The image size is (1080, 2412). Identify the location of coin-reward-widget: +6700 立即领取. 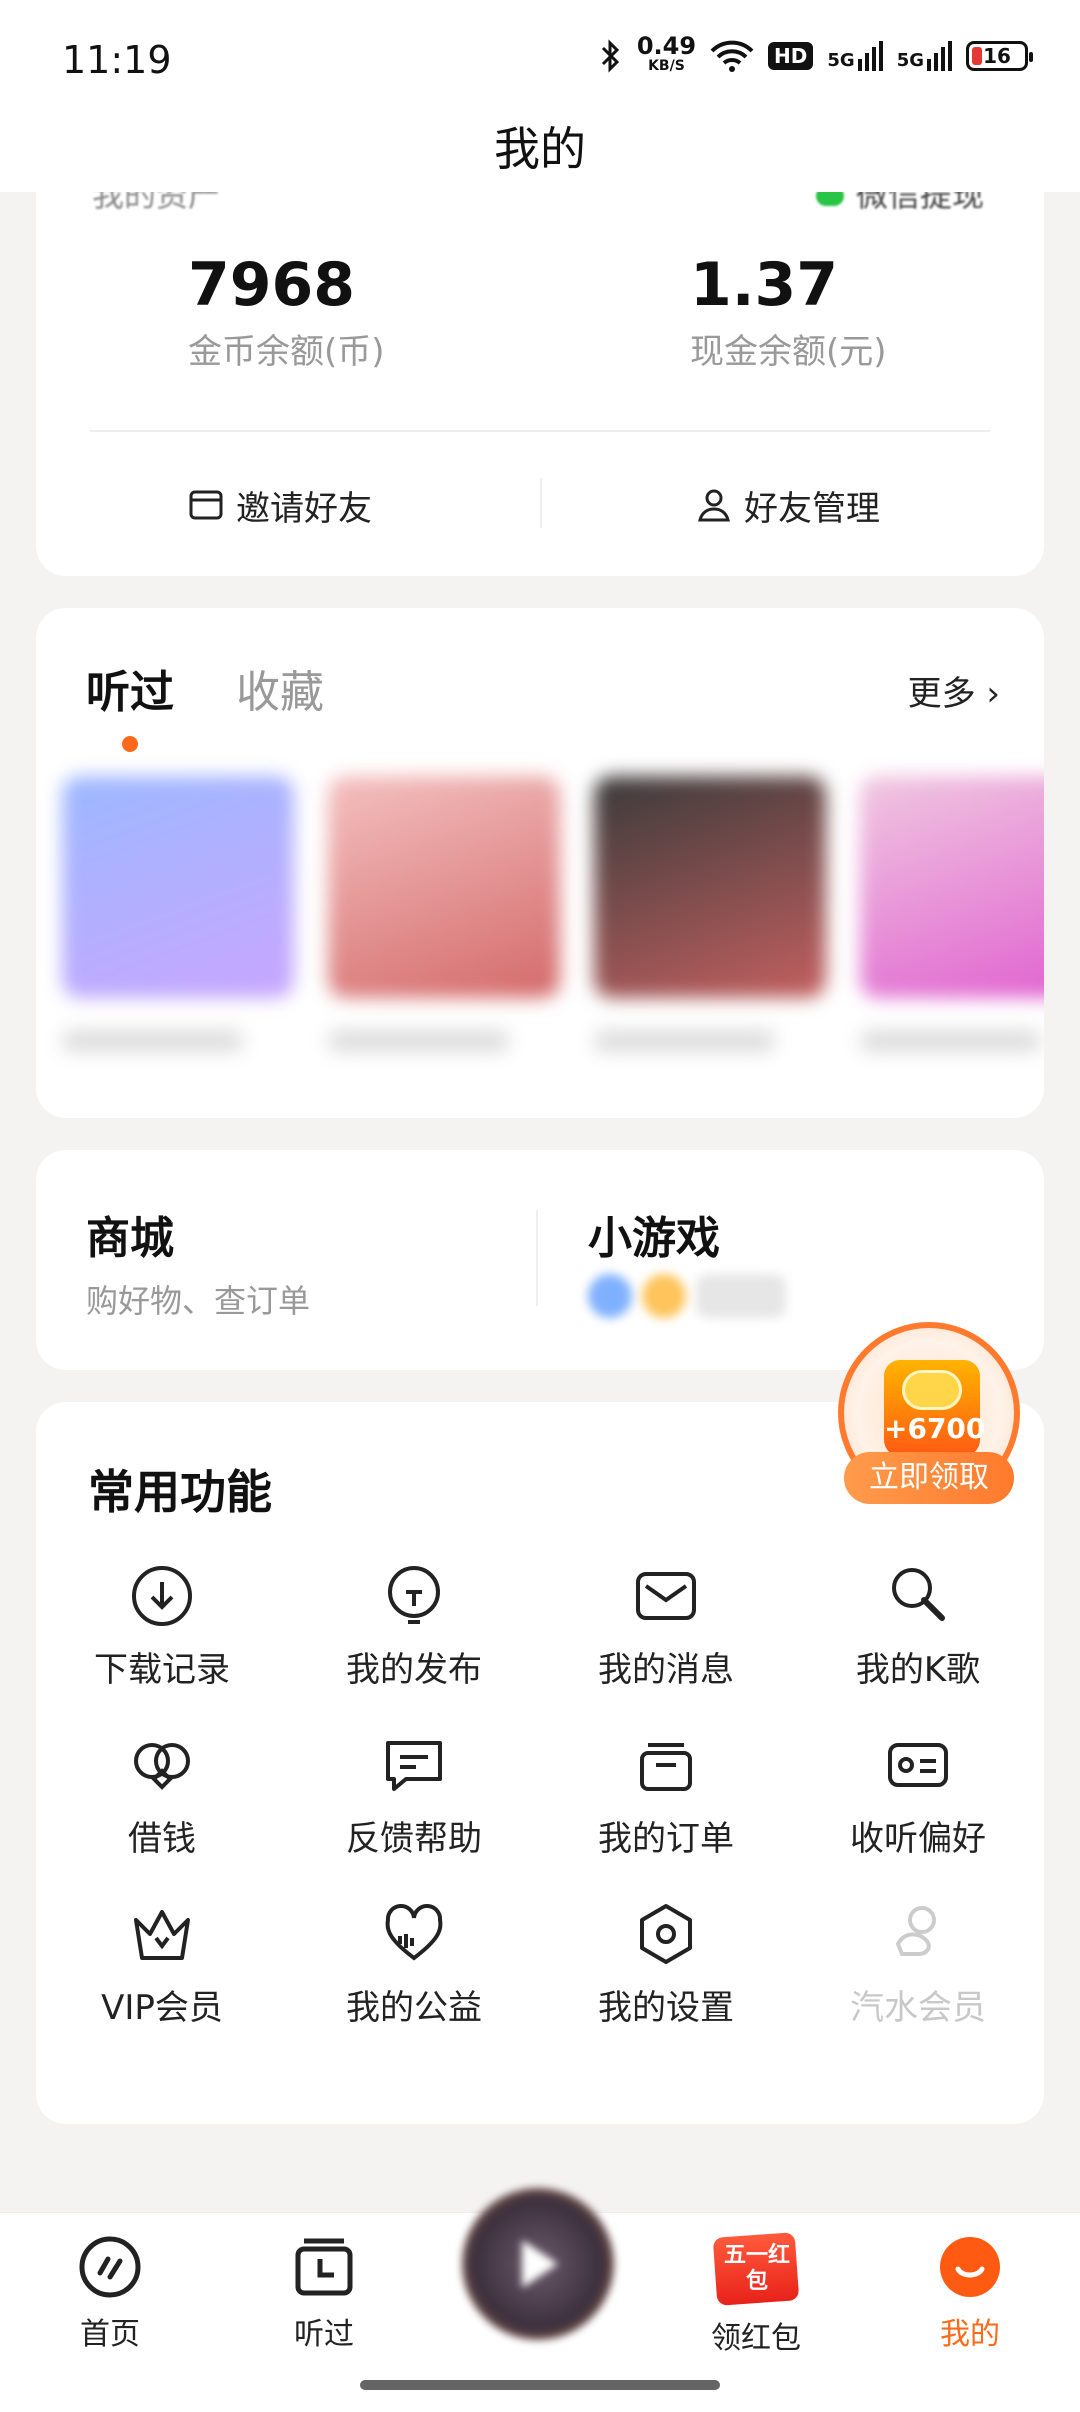
(929, 1413).